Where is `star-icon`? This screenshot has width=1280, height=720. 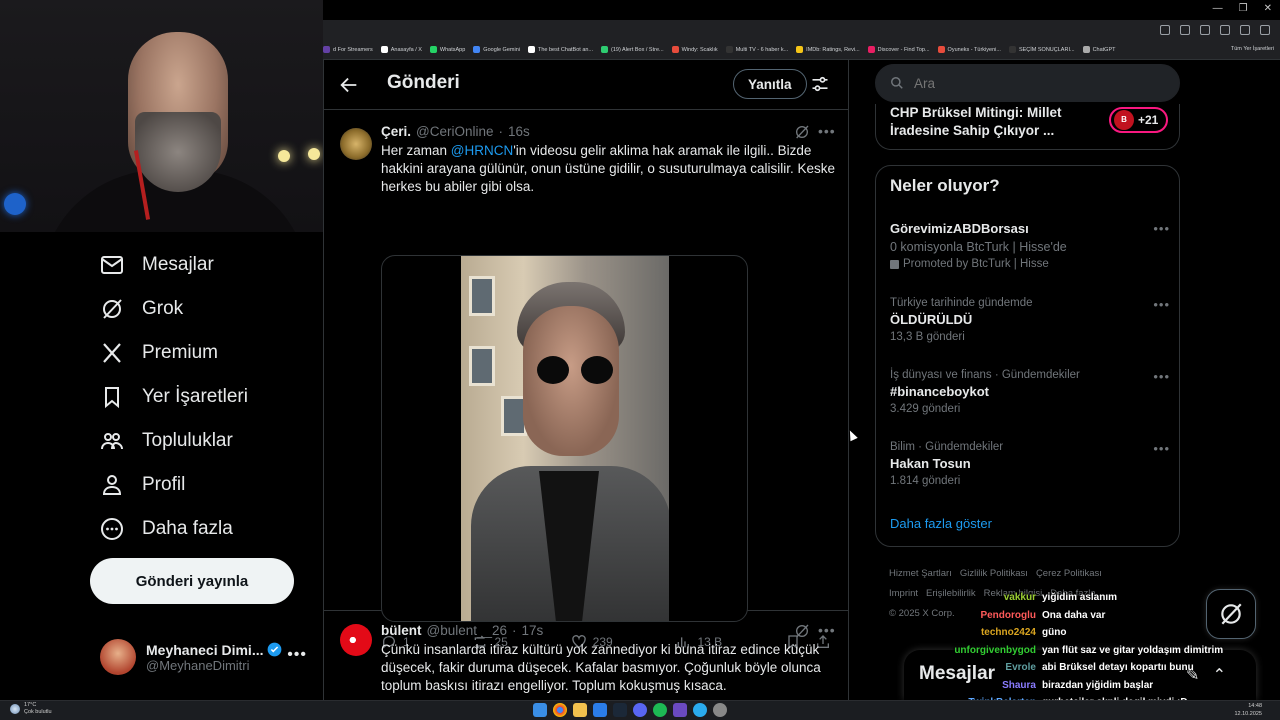 star-icon is located at coordinates (1205, 30).